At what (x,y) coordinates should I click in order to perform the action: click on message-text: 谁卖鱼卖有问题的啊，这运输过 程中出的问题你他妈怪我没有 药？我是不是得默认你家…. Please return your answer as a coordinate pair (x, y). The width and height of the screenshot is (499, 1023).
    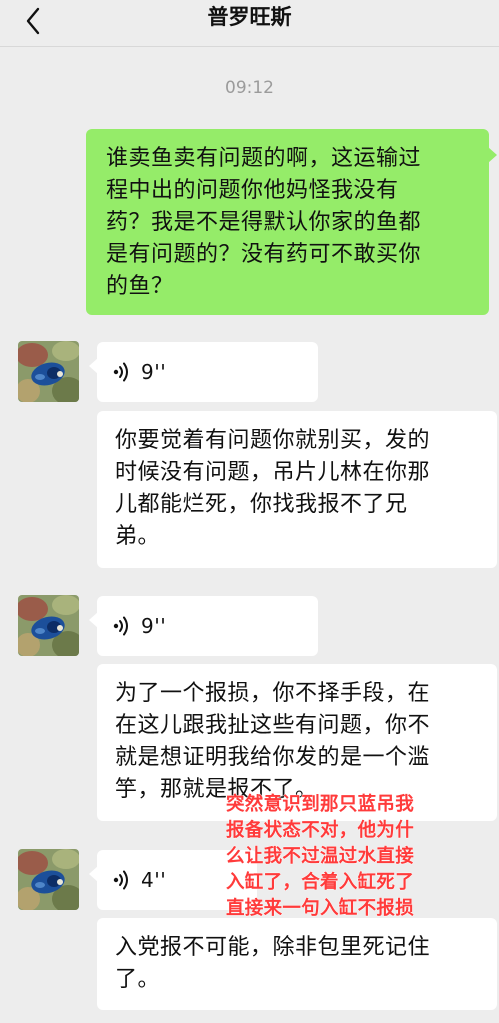
    Looking at the image, I should click on (264, 222).